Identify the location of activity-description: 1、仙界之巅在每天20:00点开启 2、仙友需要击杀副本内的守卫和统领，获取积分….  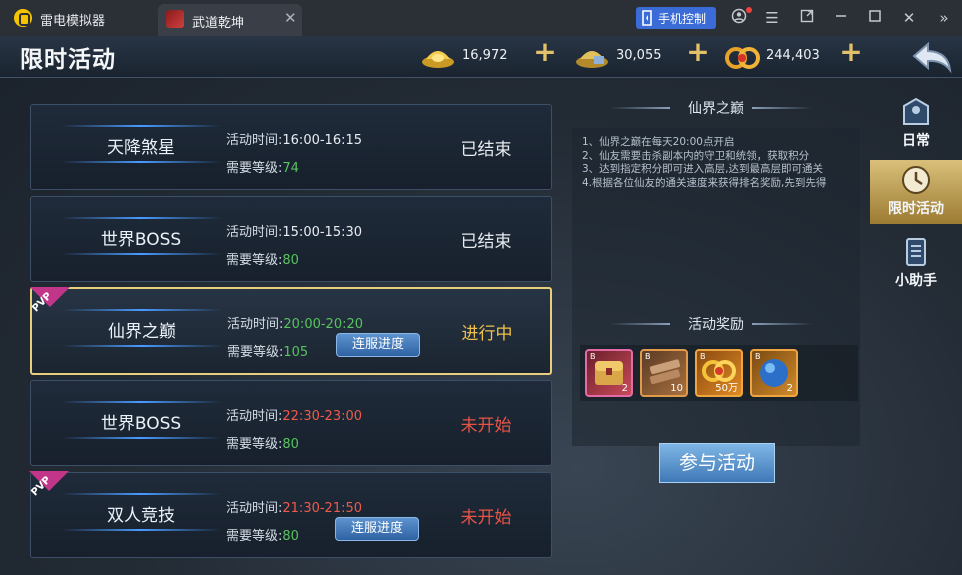
(719, 163).